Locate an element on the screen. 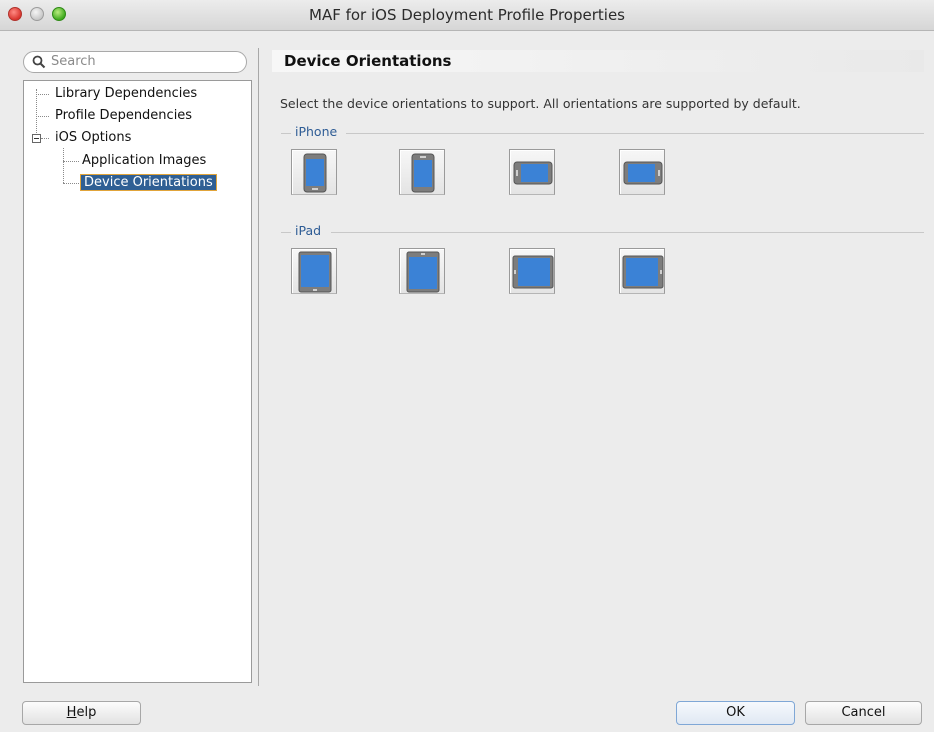 This screenshot has height=732, width=934. ipad-landscape-left-toggle is located at coordinates (532, 271).